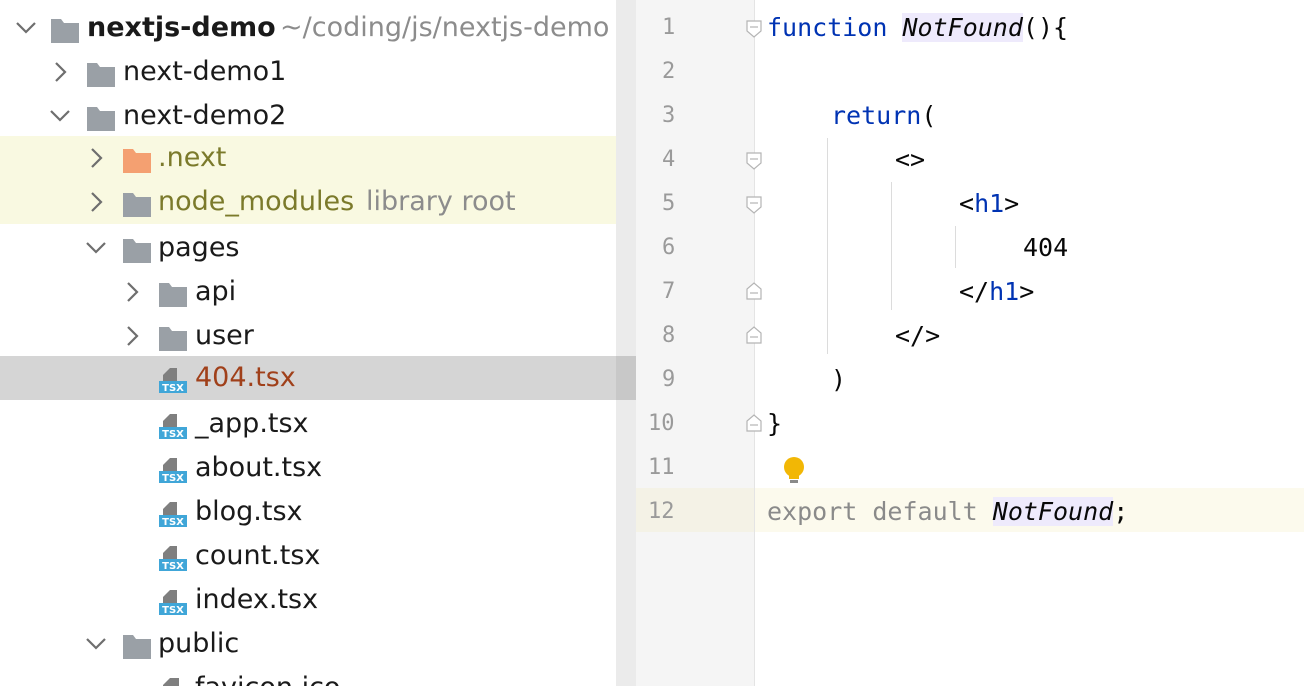 This screenshot has width=1304, height=686. Describe the element at coordinates (669, 247) in the screenshot. I see `line-number: 6` at that location.